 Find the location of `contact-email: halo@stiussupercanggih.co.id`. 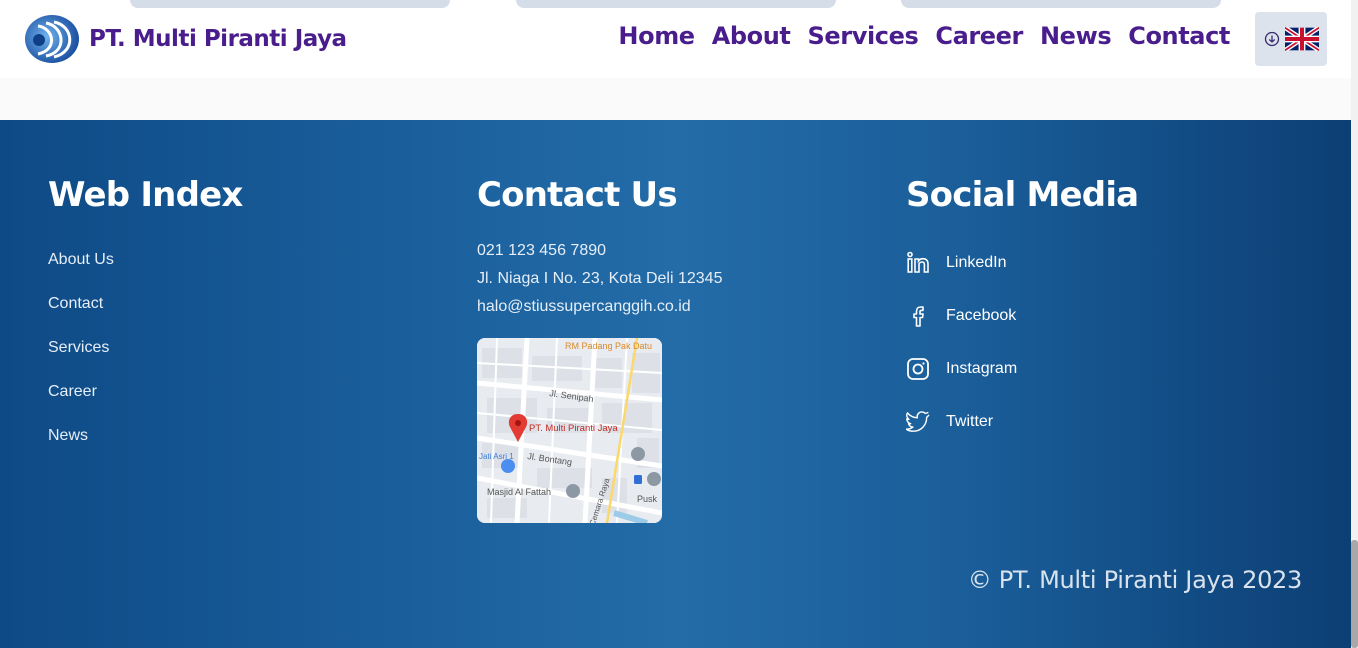

contact-email: halo@stiussupercanggih.co.id is located at coordinates (599, 307).